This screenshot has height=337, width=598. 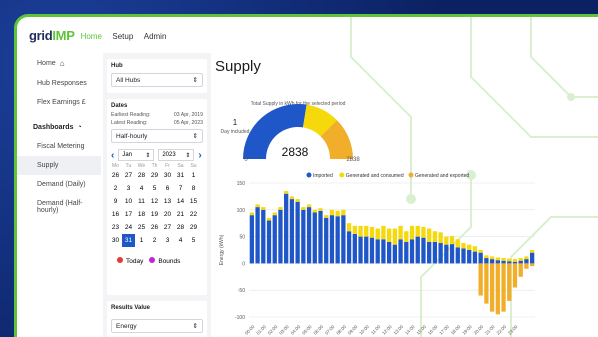 What do you see at coordinates (130, 261) in the screenshot?
I see `today-legend: Today` at bounding box center [130, 261].